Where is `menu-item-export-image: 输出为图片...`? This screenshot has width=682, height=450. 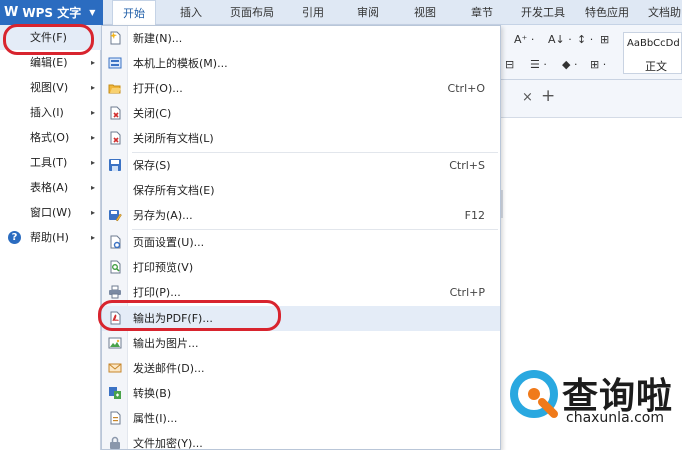 menu-item-export-image: 输出为图片... is located at coordinates (301, 343).